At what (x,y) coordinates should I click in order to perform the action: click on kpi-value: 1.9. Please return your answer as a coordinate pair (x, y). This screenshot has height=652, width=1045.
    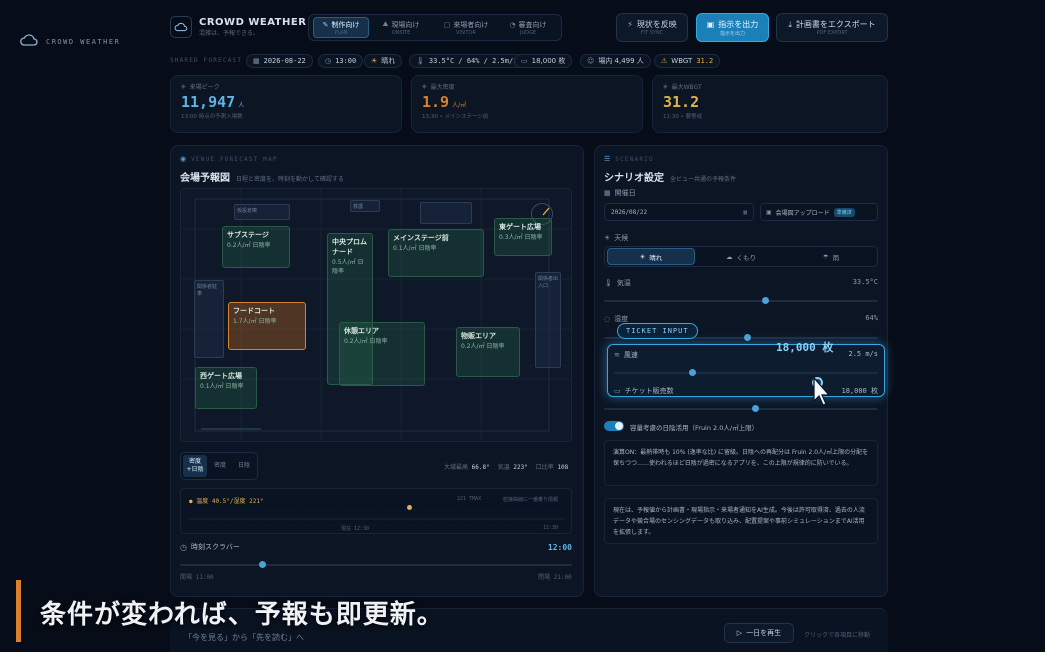
    Looking at the image, I should click on (436, 102).